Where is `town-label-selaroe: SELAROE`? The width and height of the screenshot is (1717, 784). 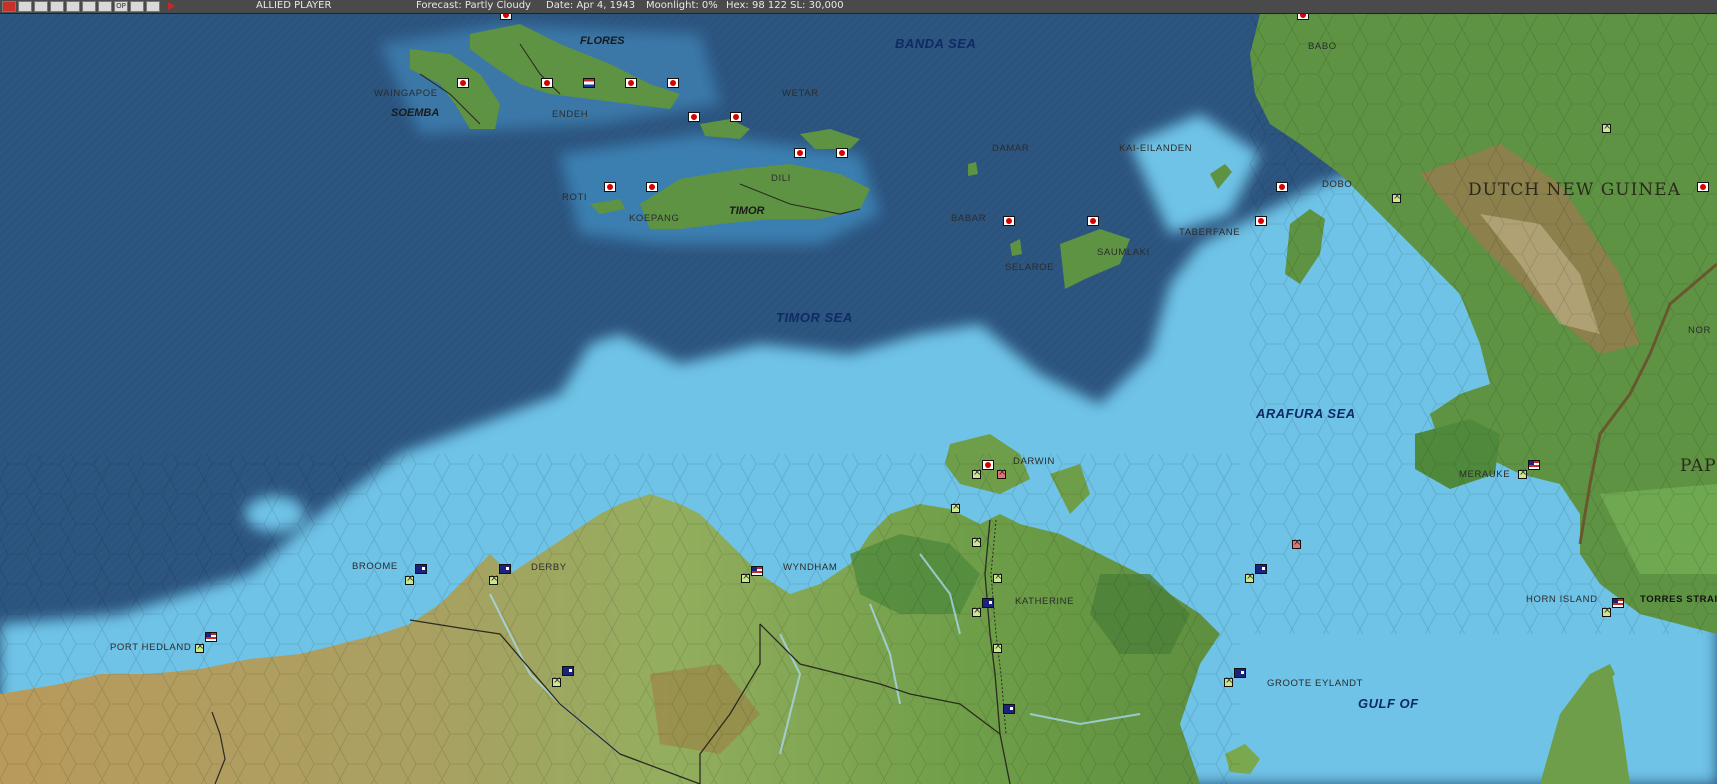
town-label-selaroe: SELAROE is located at coordinates (1030, 267).